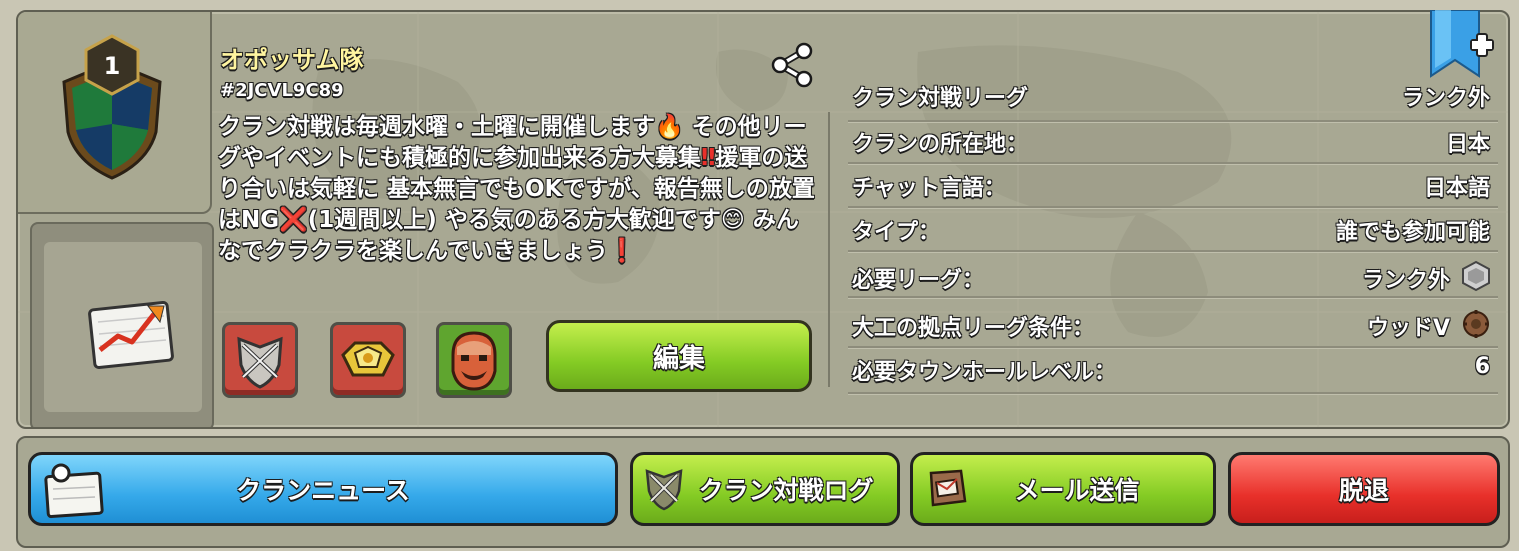  I want to click on history-inner, so click(123, 327).